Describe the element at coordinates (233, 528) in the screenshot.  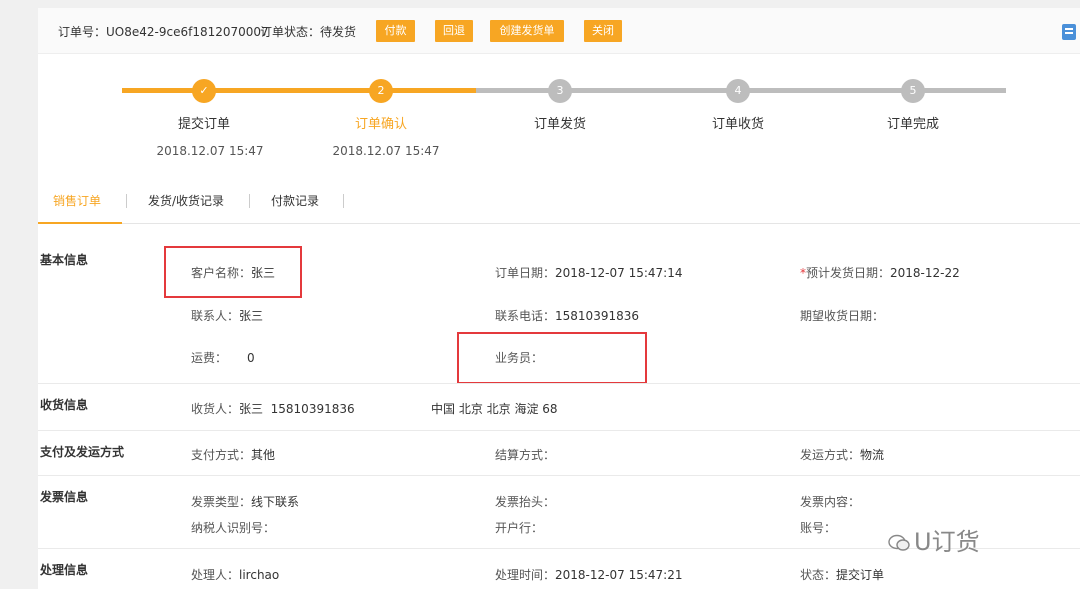
I see `taxpayer-id: 纳税人识别号：` at that location.